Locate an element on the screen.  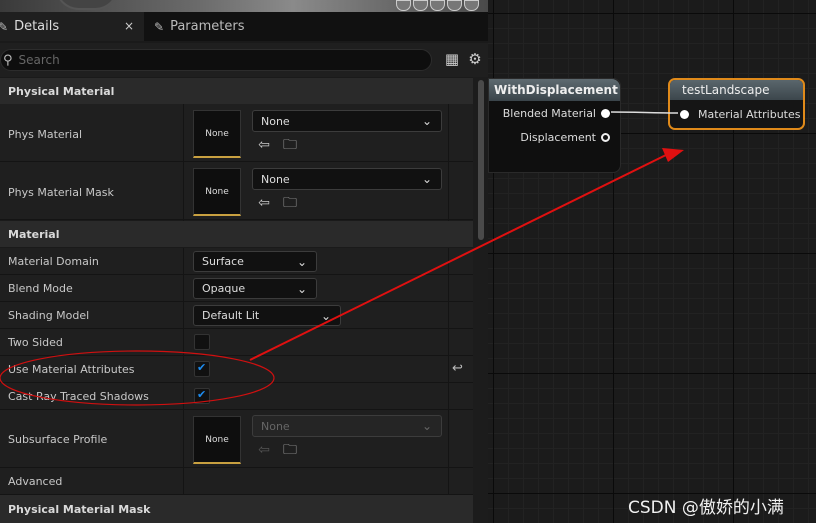
pin-unconnected-icon is located at coordinates (605, 137).